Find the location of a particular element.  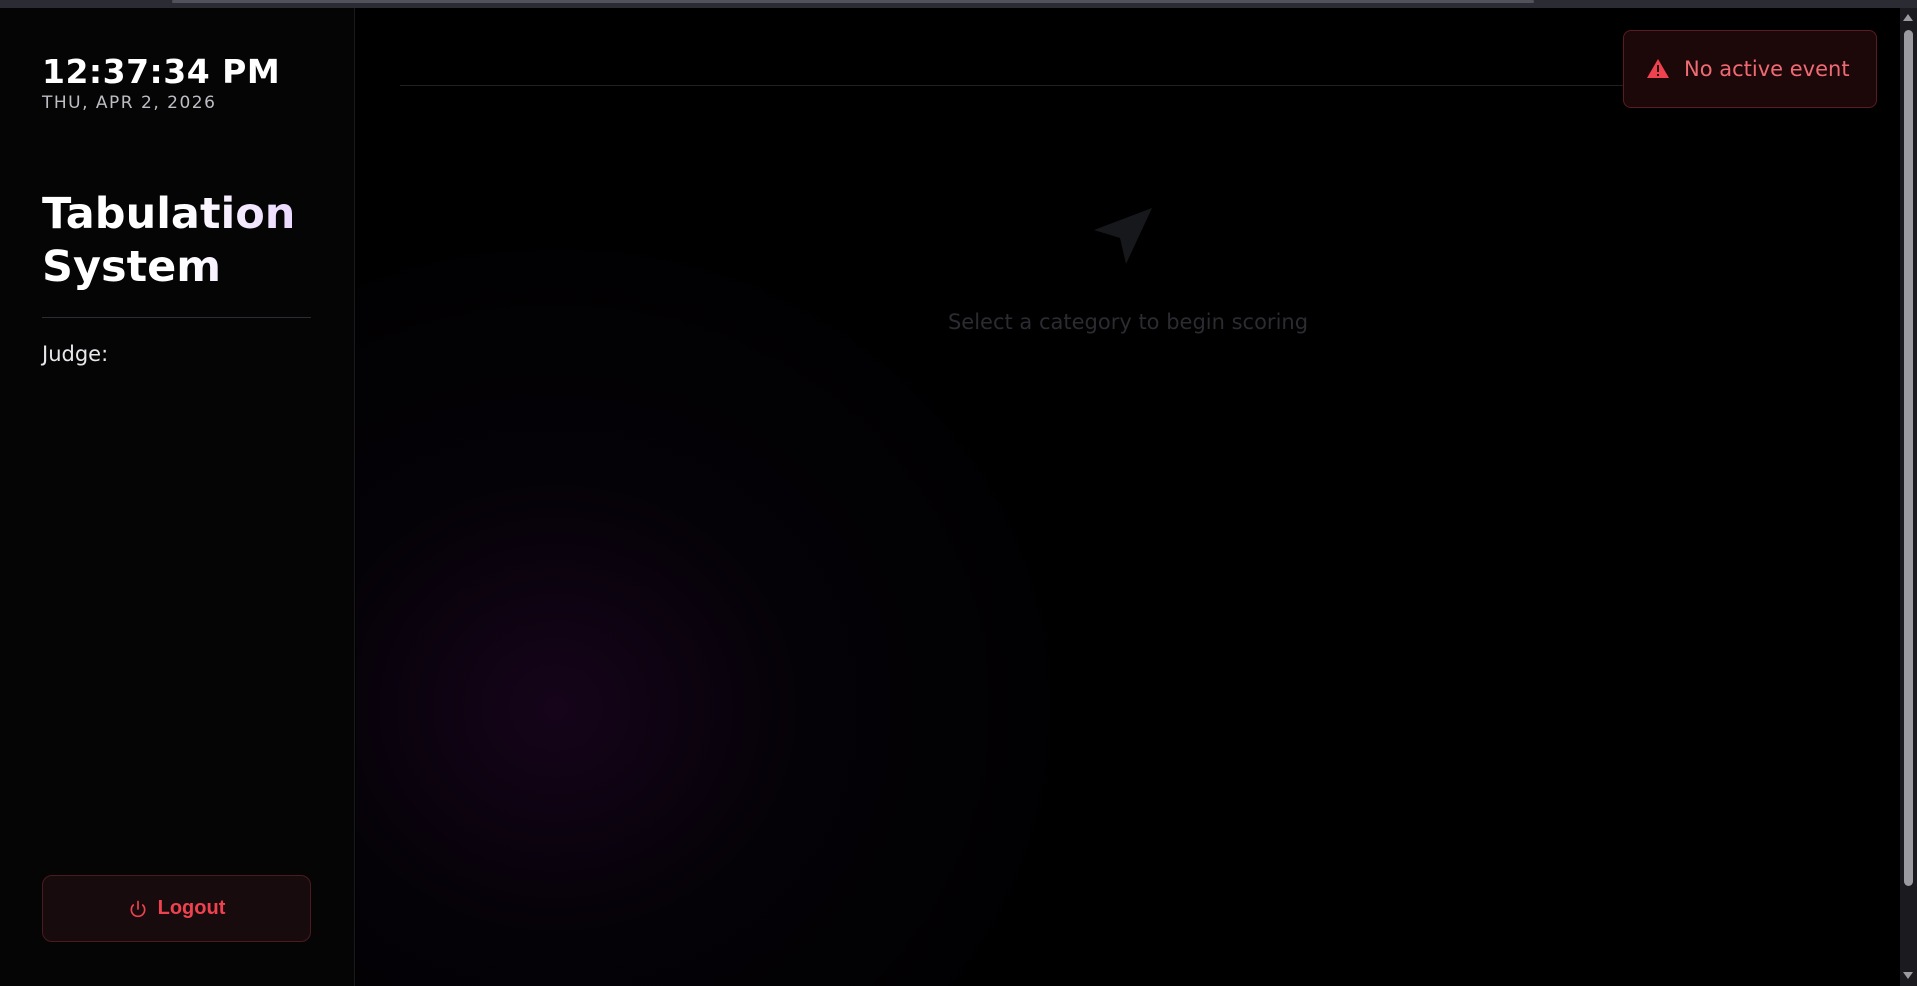

browser-top-bar is located at coordinates (958, 4).